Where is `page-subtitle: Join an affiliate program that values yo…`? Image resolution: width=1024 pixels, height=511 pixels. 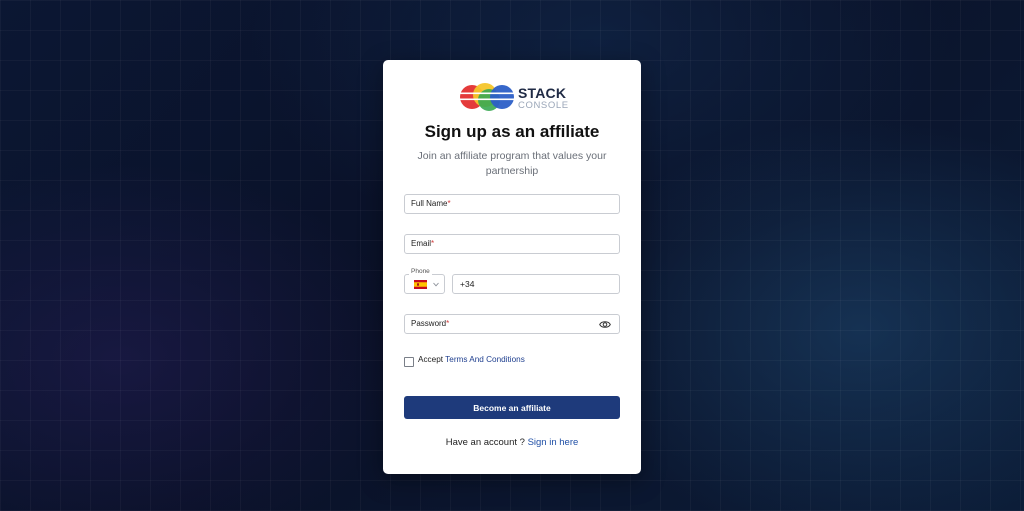
page-subtitle: Join an affiliate program that values yo… is located at coordinates (512, 163).